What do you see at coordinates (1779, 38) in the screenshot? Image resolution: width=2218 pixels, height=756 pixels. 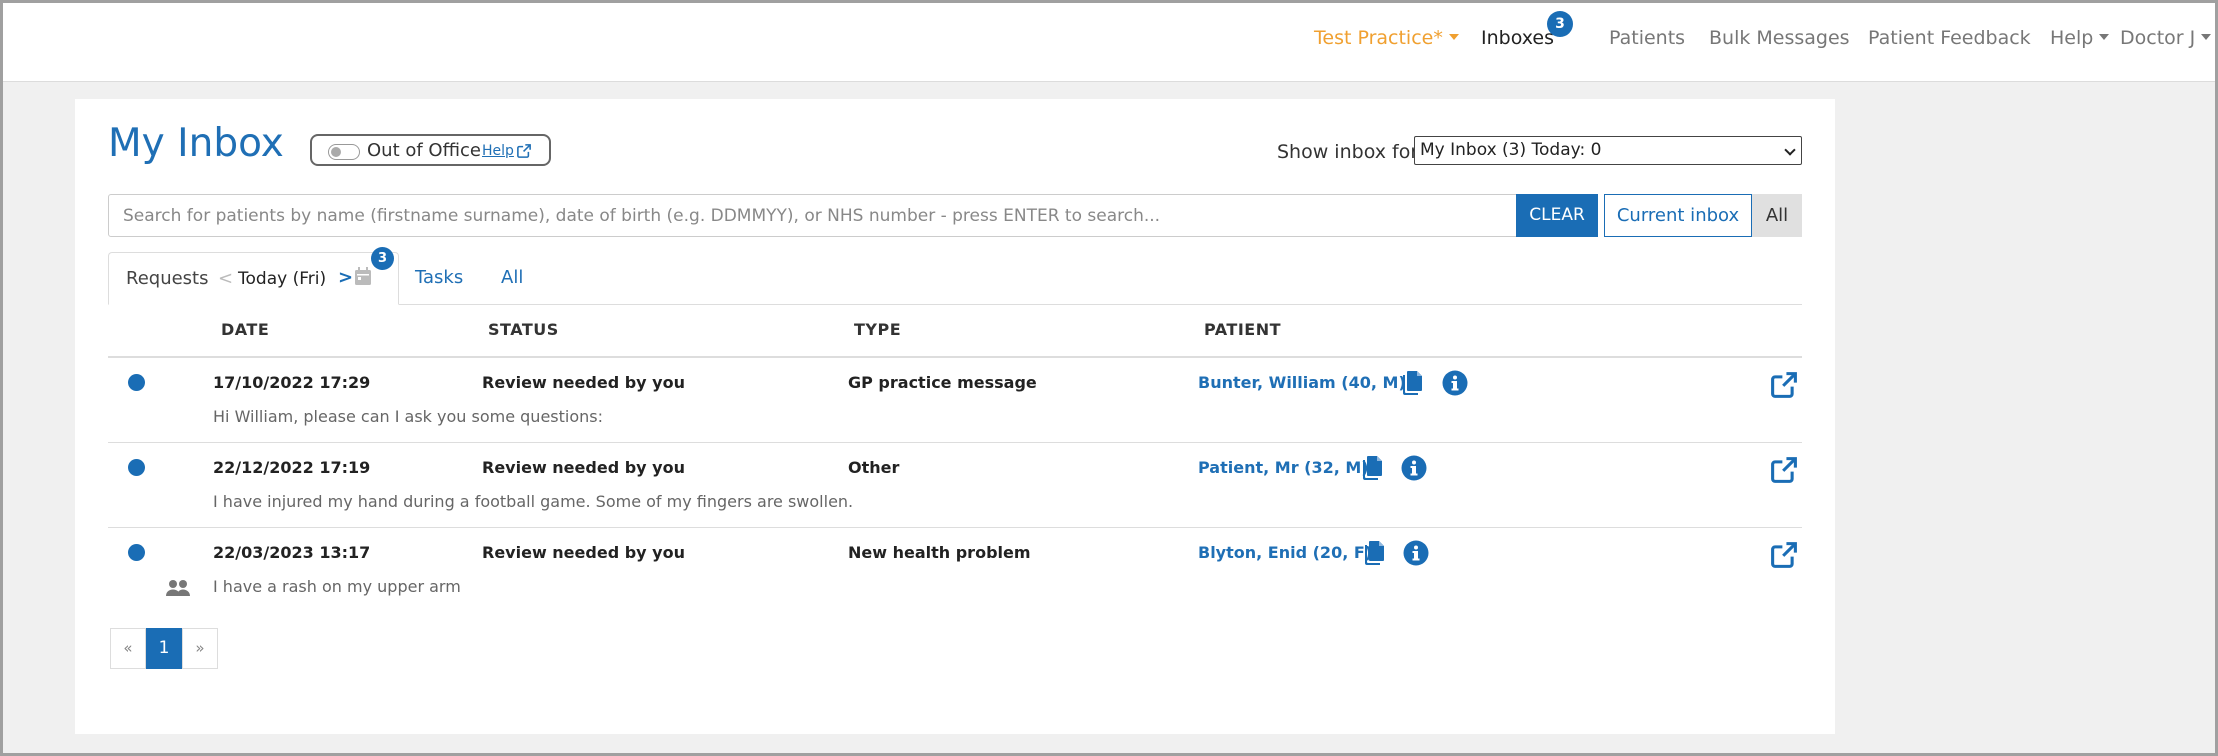 I see `nav-bulk-messages: Bulk Messages` at bounding box center [1779, 38].